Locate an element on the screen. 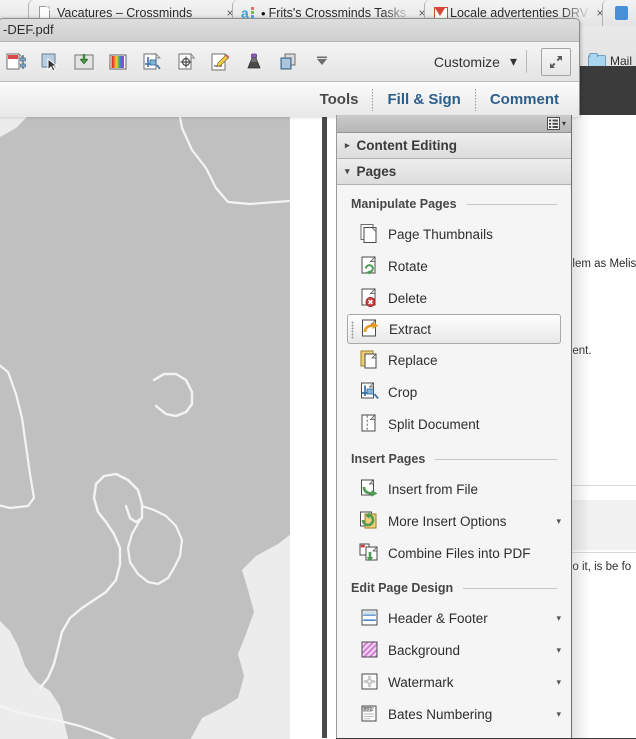 This screenshot has width=636, height=739. fullscreen-icon is located at coordinates (556, 62).